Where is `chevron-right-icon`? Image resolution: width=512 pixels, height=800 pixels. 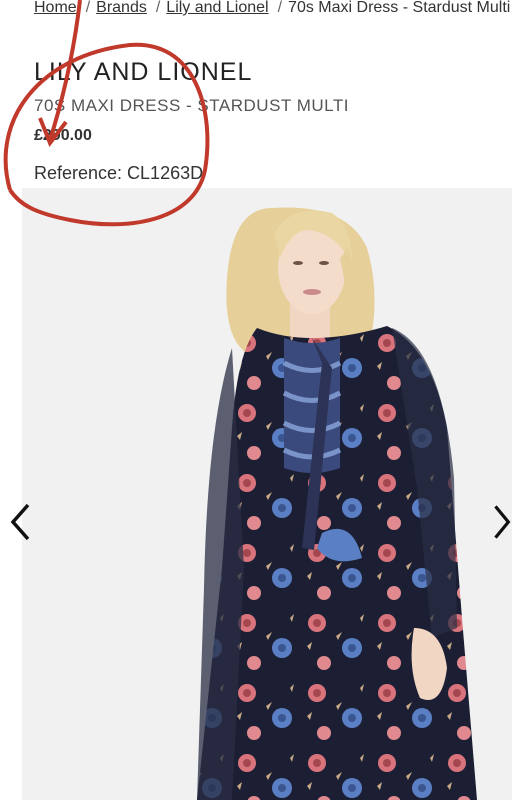
chevron-right-icon is located at coordinates (502, 522).